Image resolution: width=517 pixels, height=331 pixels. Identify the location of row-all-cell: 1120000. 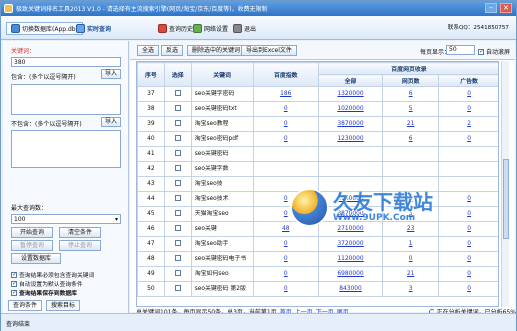
(350, 259).